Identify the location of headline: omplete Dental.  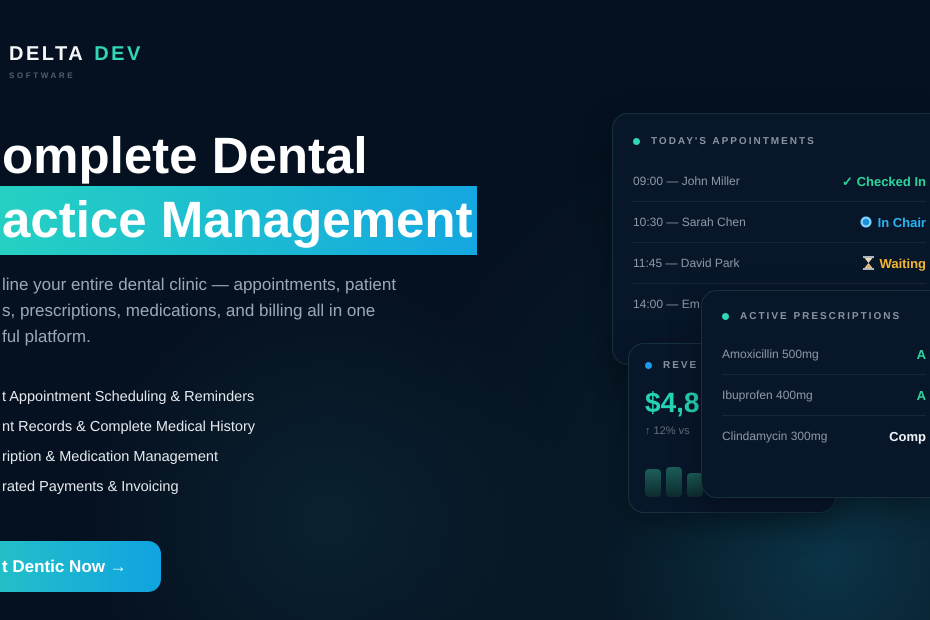
(185, 156).